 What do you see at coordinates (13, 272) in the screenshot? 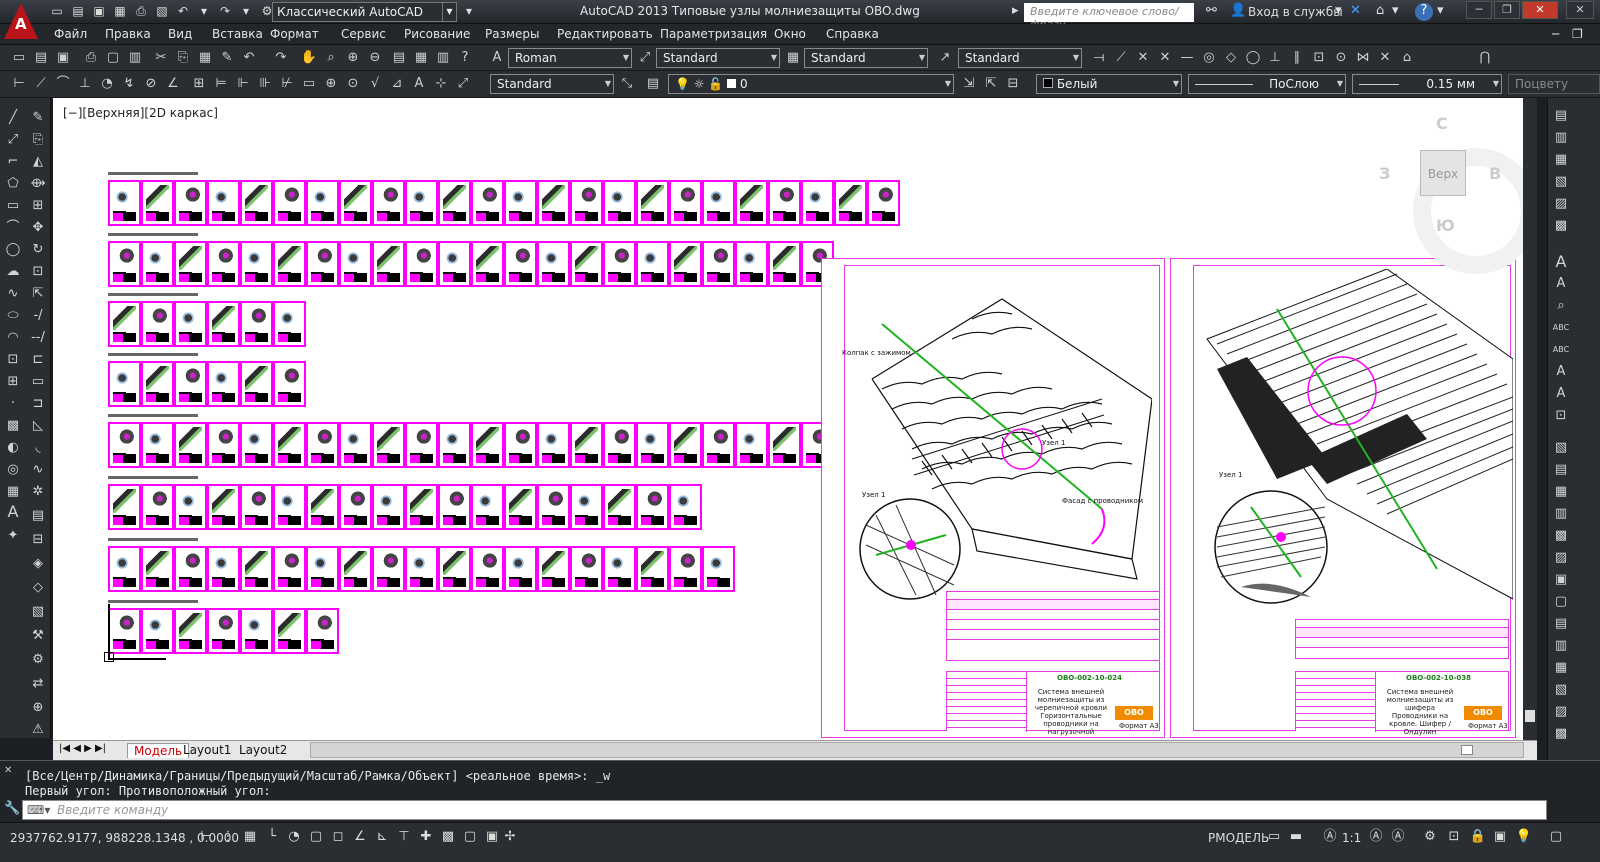
I see `revcloud-icon: ☁` at bounding box center [13, 272].